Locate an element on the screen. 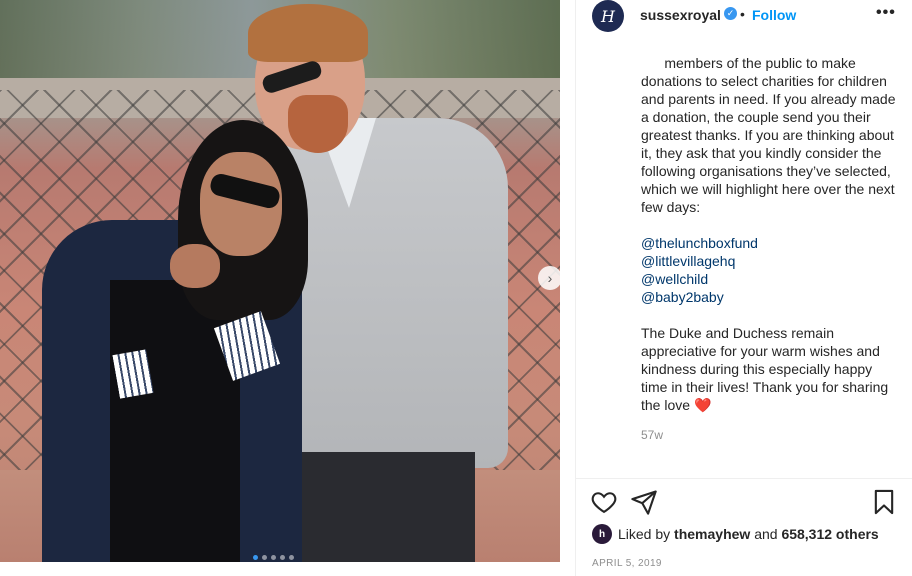 This screenshot has width=912, height=576. mention-link: @baby2baby is located at coordinates (682, 297).